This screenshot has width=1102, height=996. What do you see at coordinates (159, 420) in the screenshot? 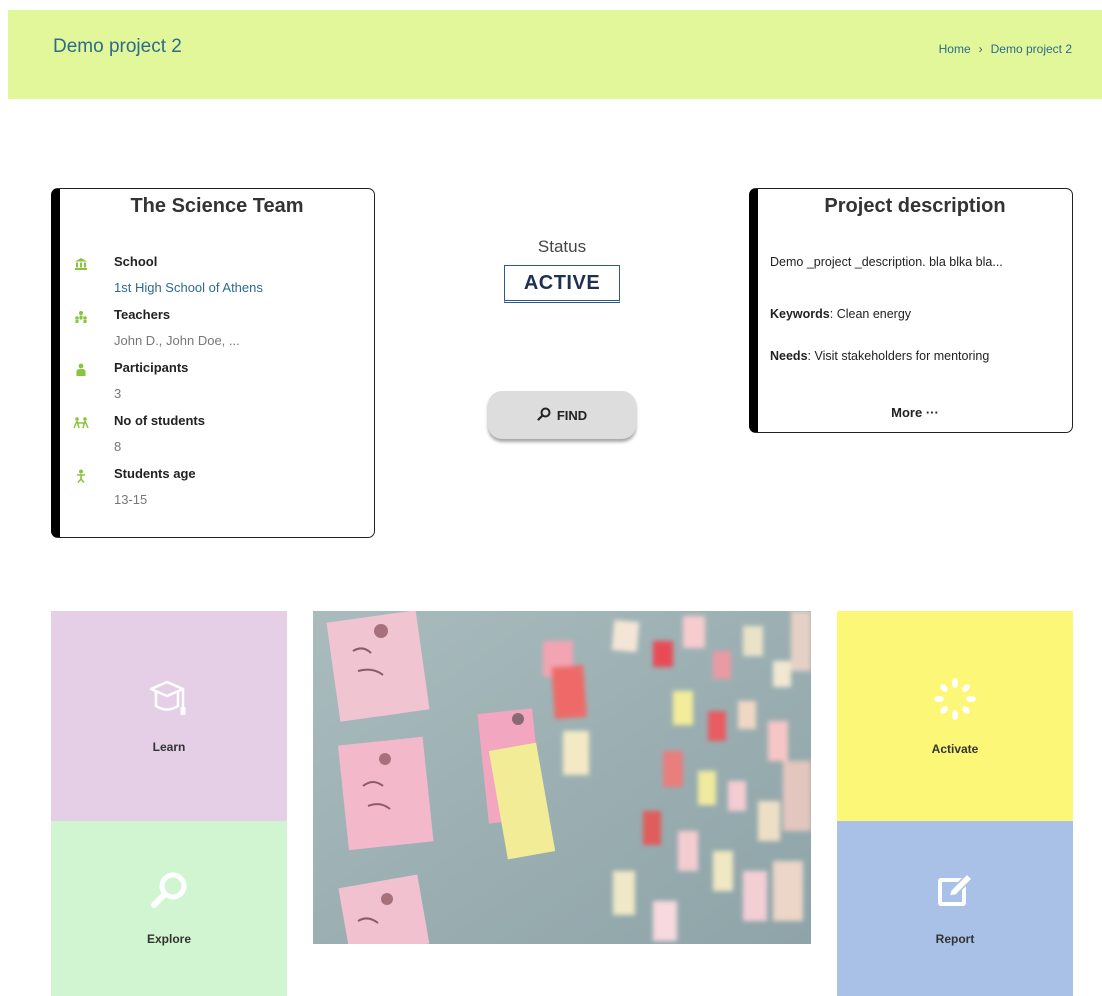
I see `students-label: No of students` at bounding box center [159, 420].